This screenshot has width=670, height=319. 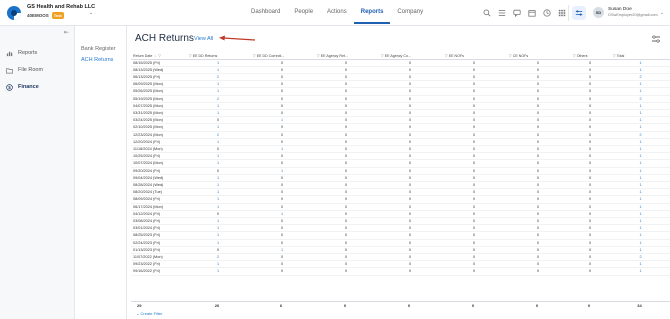 I want to click on sort-icon: ↓, so click(x=155, y=56).